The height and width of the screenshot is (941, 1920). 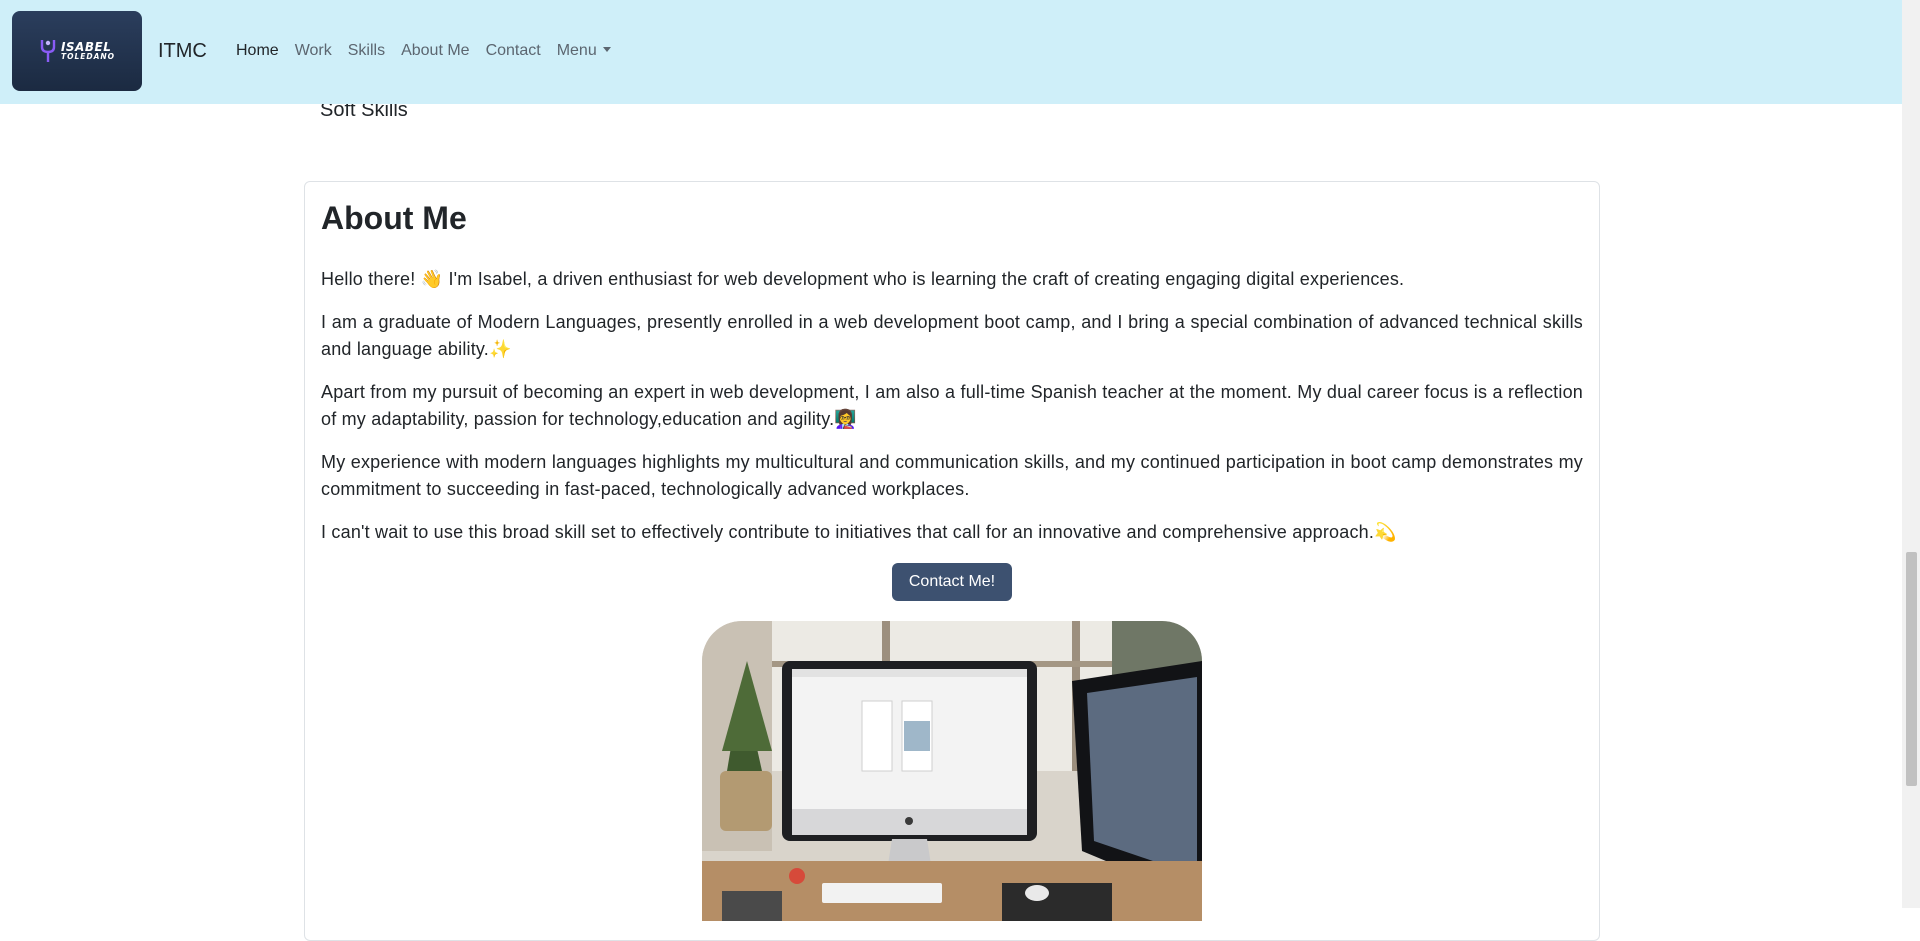 What do you see at coordinates (48, 51) in the screenshot?
I see `logo-mark-icon` at bounding box center [48, 51].